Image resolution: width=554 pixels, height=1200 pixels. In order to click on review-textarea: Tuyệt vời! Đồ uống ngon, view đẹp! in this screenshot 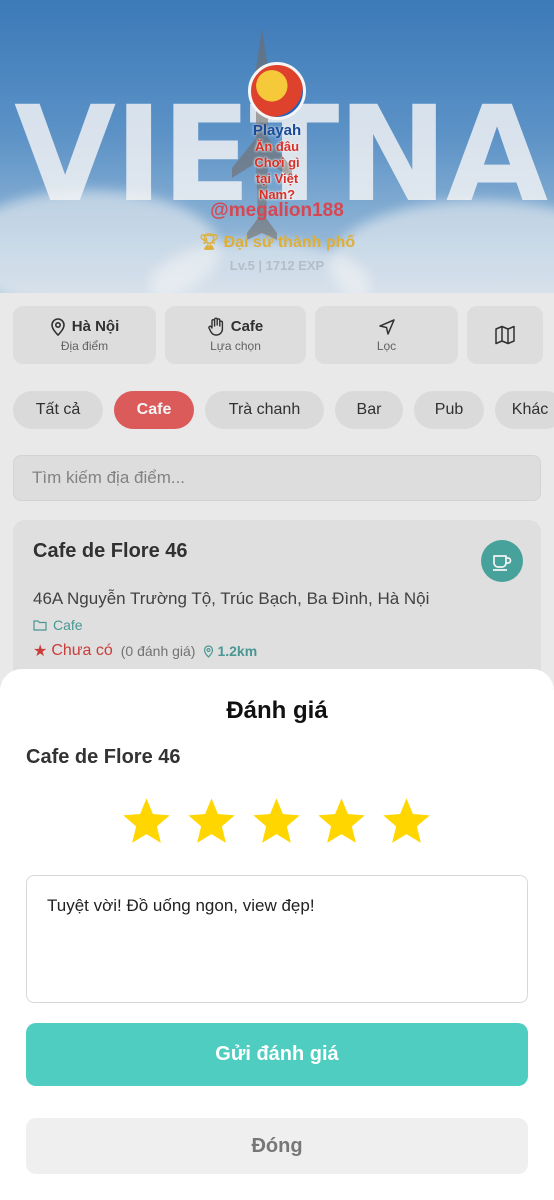, I will do `click(277, 939)`.